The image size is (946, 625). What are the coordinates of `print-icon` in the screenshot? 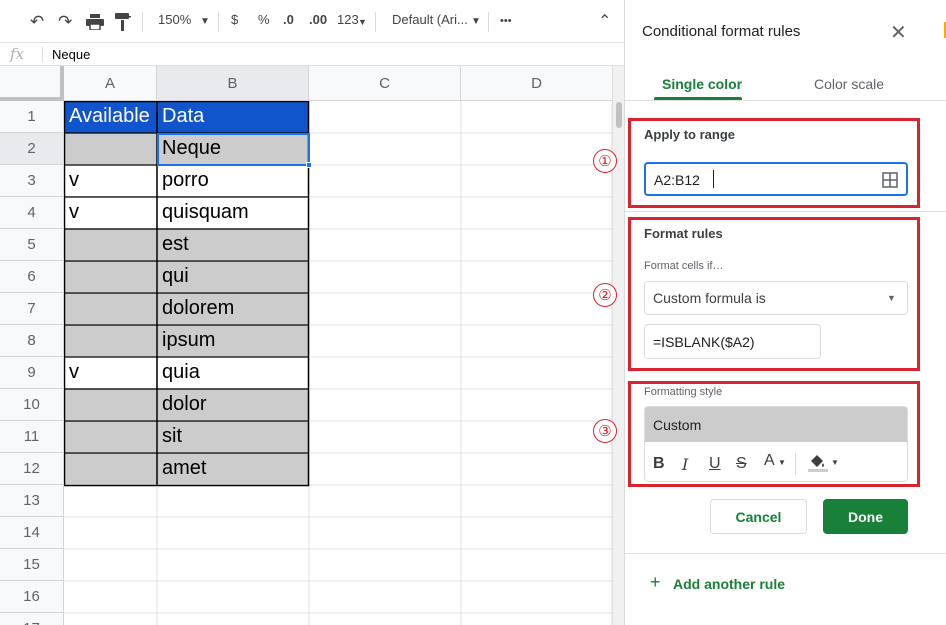 It's located at (95, 22).